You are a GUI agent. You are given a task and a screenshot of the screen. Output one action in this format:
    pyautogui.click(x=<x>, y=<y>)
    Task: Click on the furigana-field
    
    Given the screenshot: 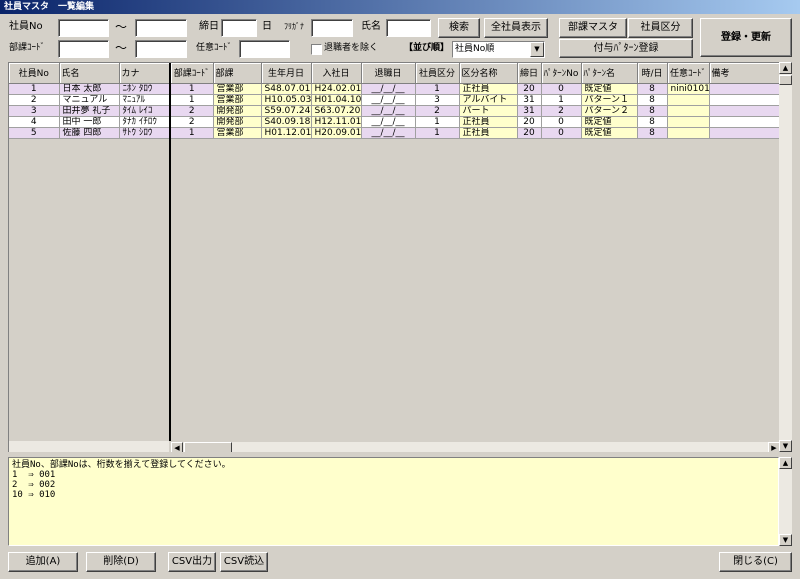 What is the action you would take?
    pyautogui.click(x=332, y=28)
    